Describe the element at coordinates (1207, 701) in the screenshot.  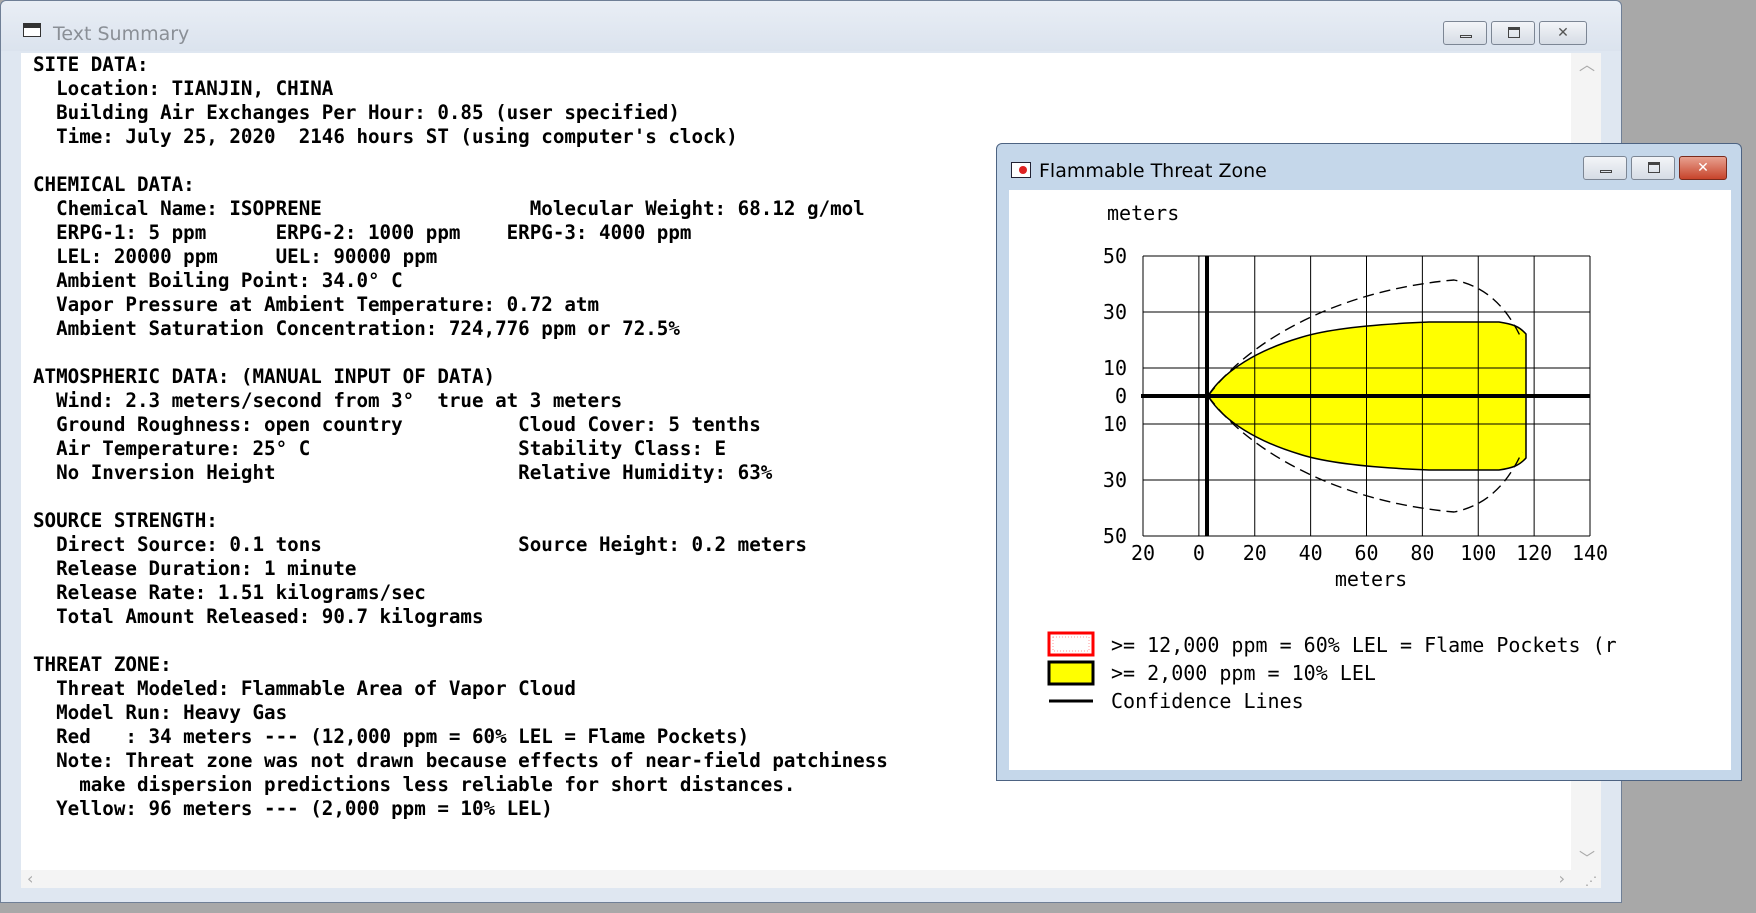
I see `legend-line-label: Confidence Lines` at that location.